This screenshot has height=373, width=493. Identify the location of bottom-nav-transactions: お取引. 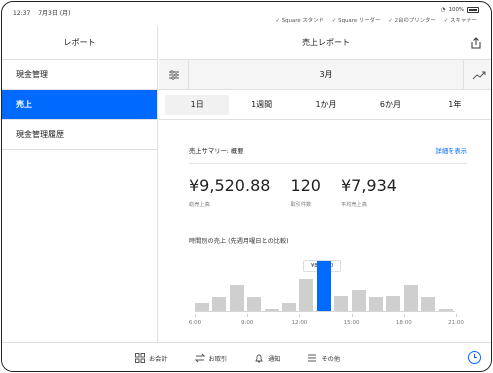
(211, 358).